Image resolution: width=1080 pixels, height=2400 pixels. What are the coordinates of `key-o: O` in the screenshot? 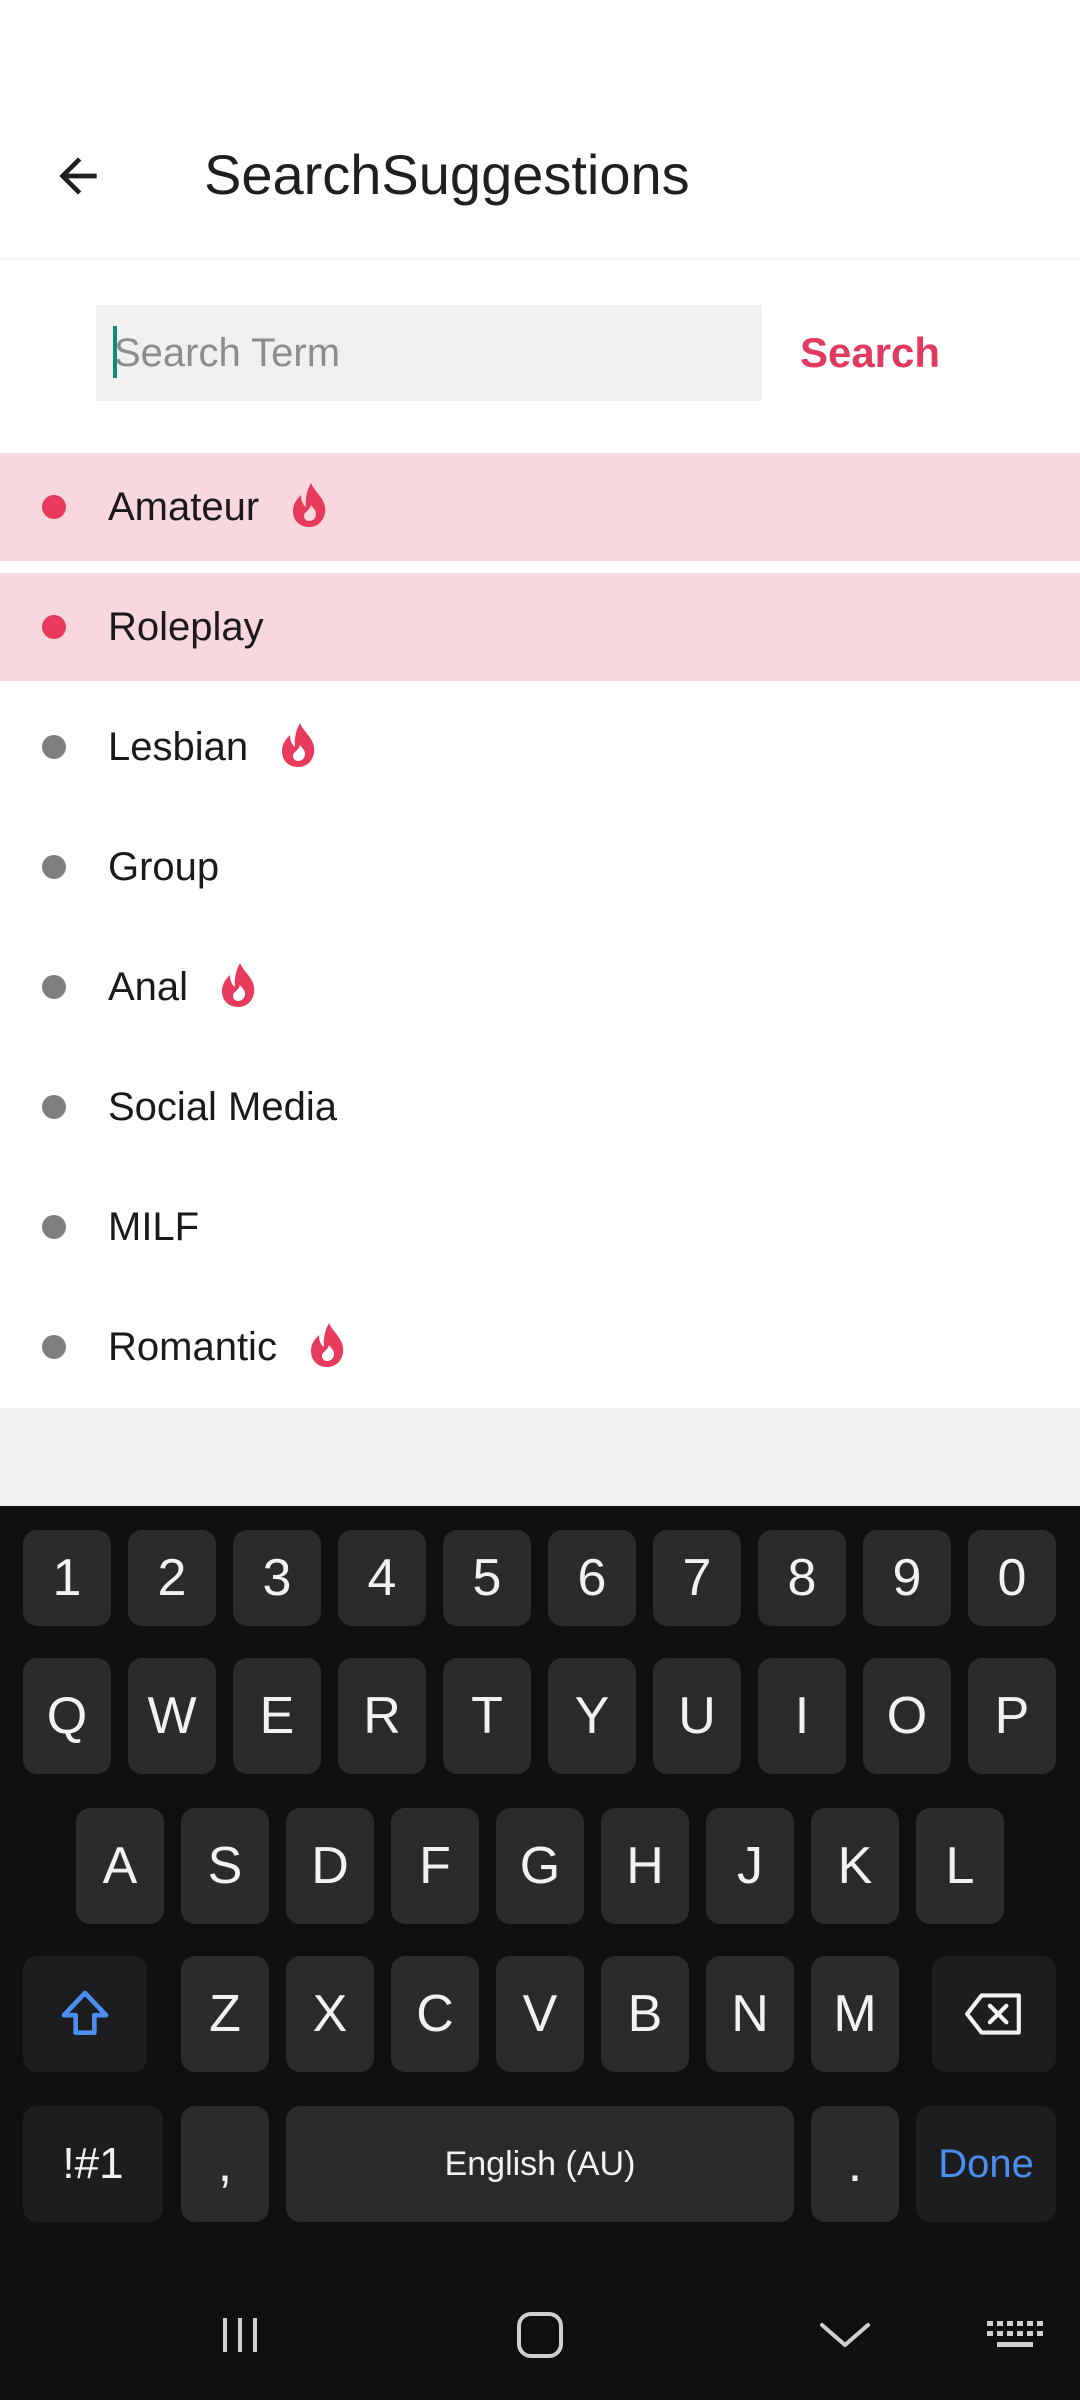 It's located at (907, 1716).